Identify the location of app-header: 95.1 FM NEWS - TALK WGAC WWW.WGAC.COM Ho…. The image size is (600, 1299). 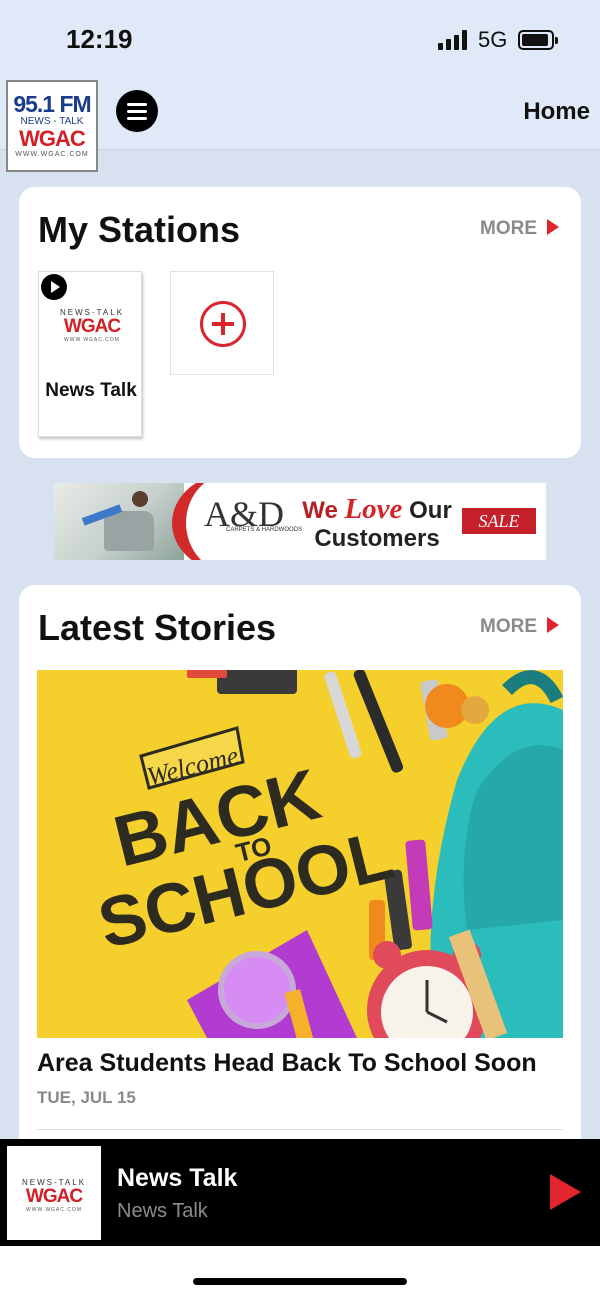
(300, 124).